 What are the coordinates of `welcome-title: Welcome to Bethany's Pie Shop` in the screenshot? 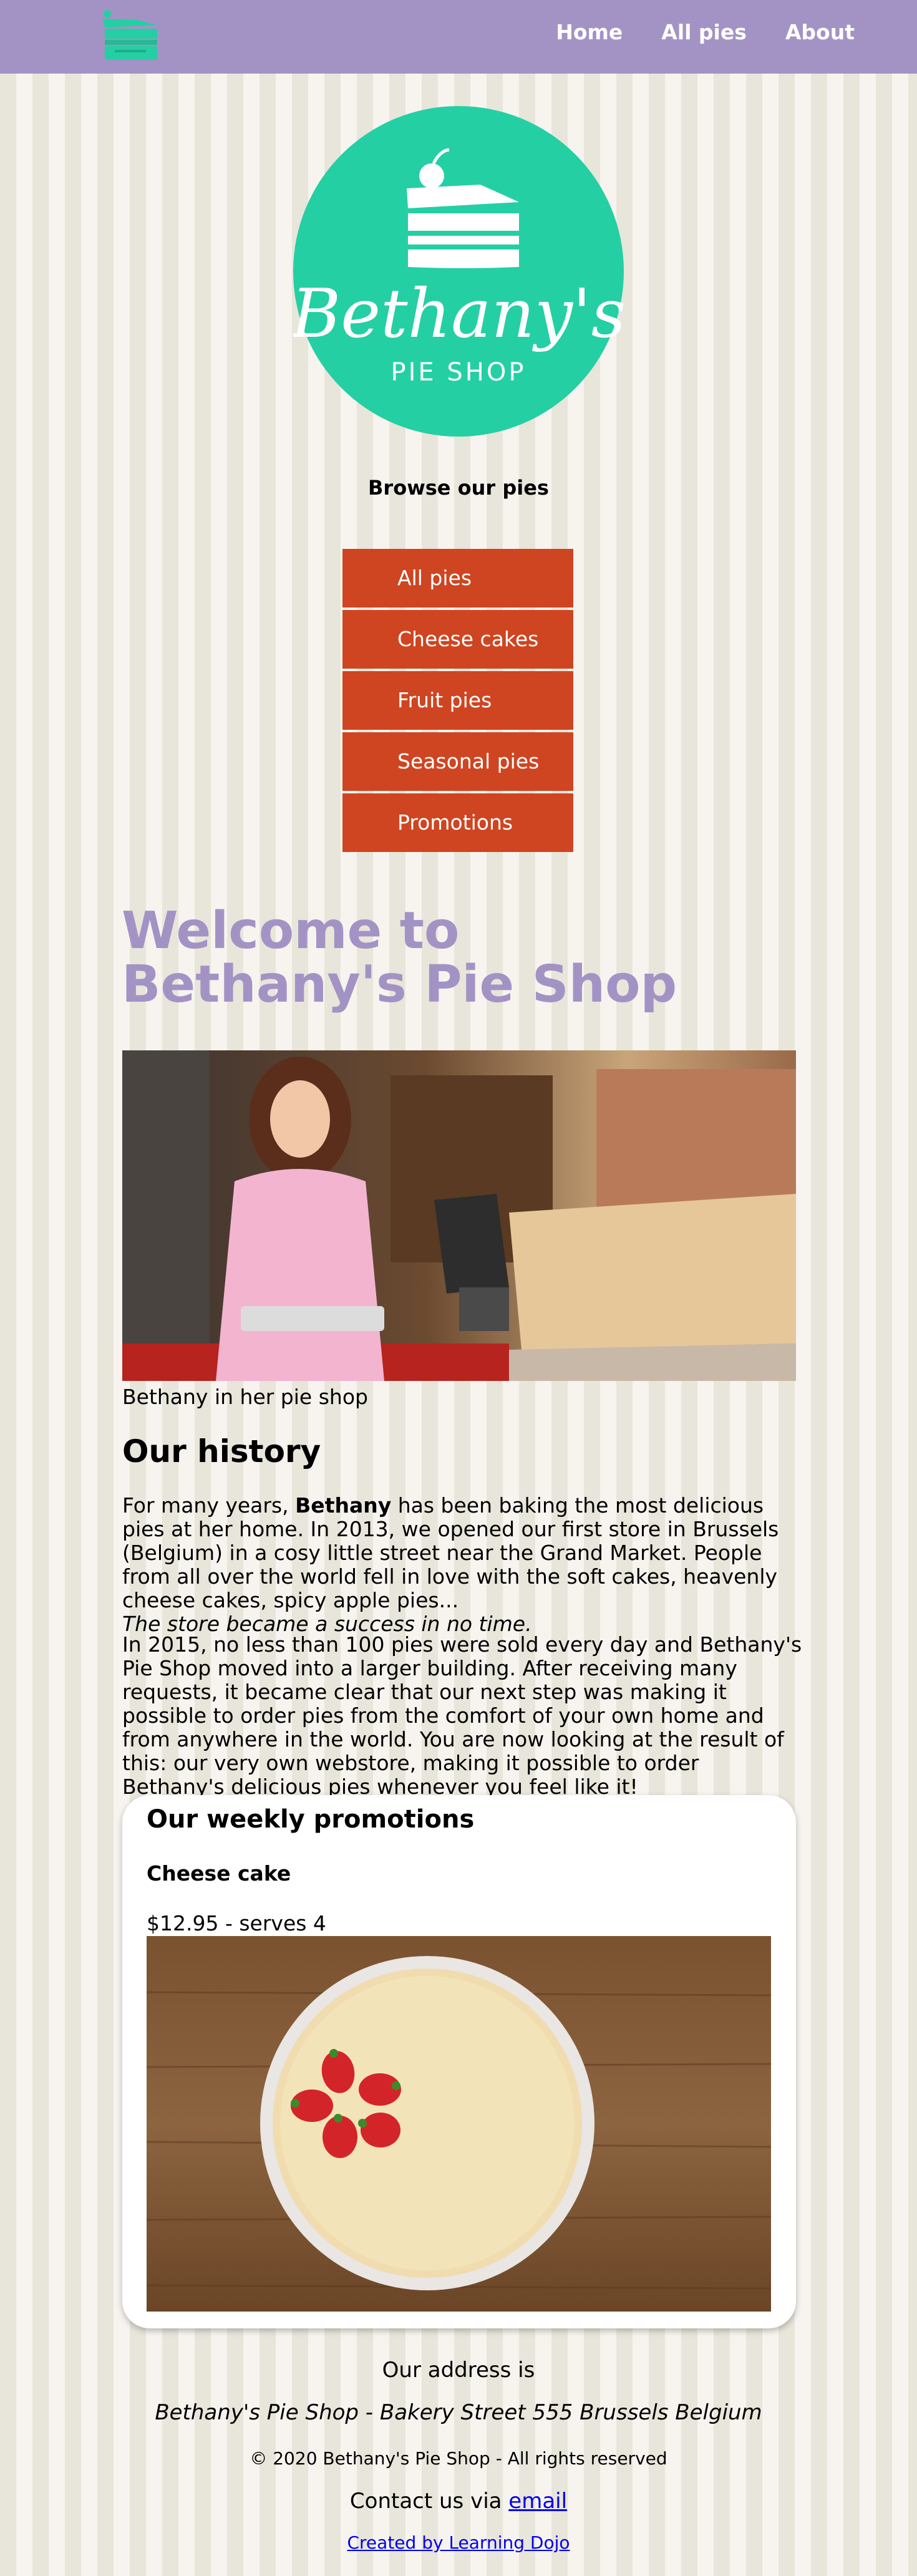 It's located at (399, 957).